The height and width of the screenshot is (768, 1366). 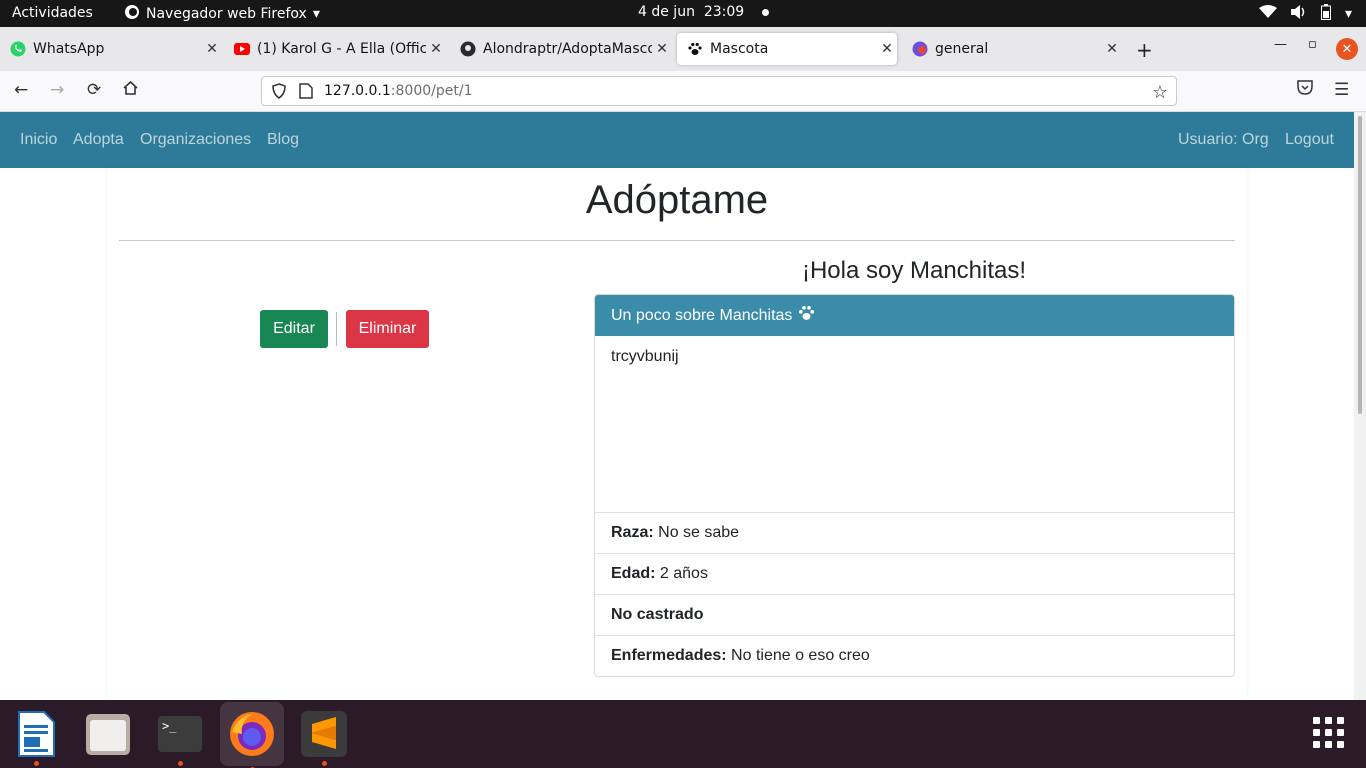 What do you see at coordinates (914, 315) in the screenshot?
I see `card-header: Un poco sobre Manchitas` at bounding box center [914, 315].